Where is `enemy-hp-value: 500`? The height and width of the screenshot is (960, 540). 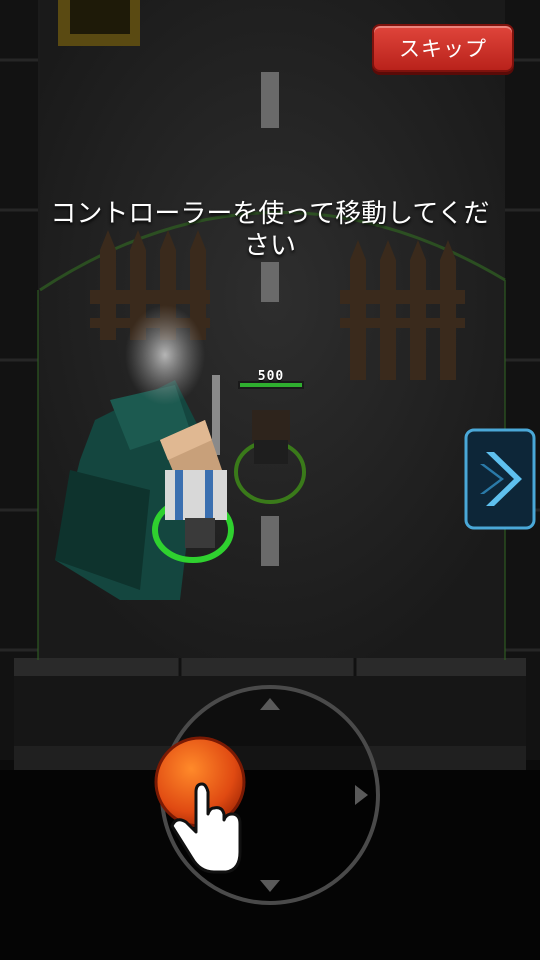
enemy-hp-value: 500 is located at coordinates (271, 376).